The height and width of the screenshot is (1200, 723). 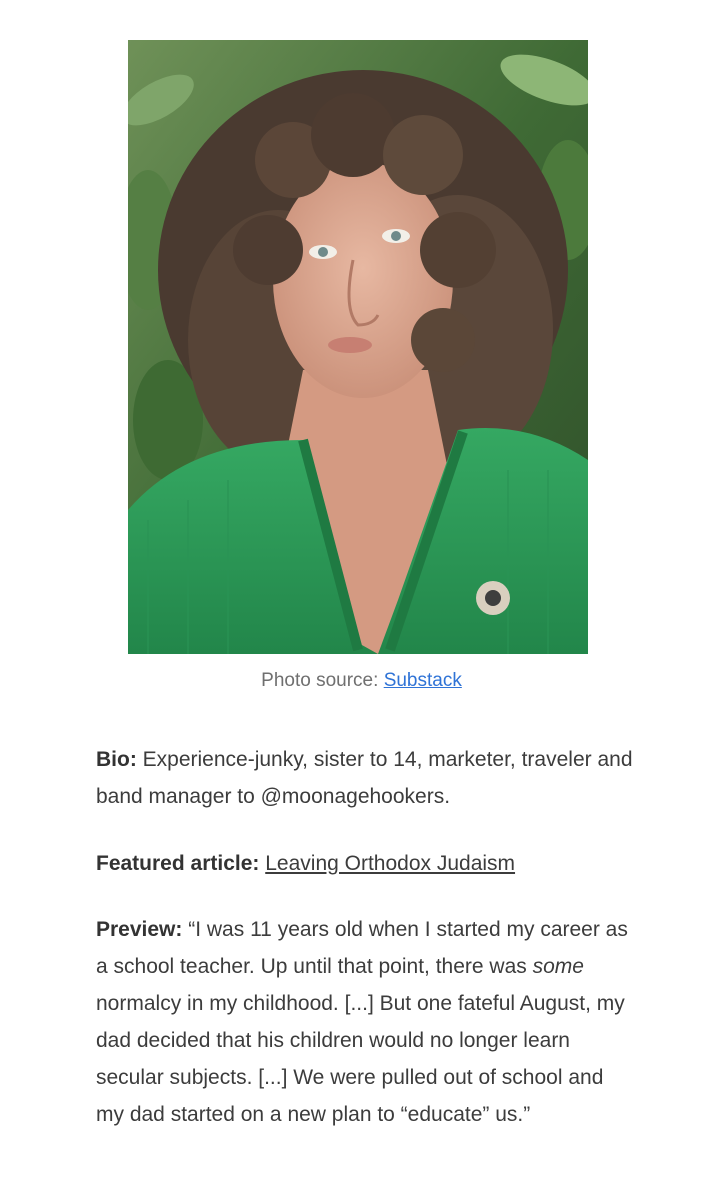 What do you see at coordinates (178, 863) in the screenshot?
I see `featured-label: Featured article:` at bounding box center [178, 863].